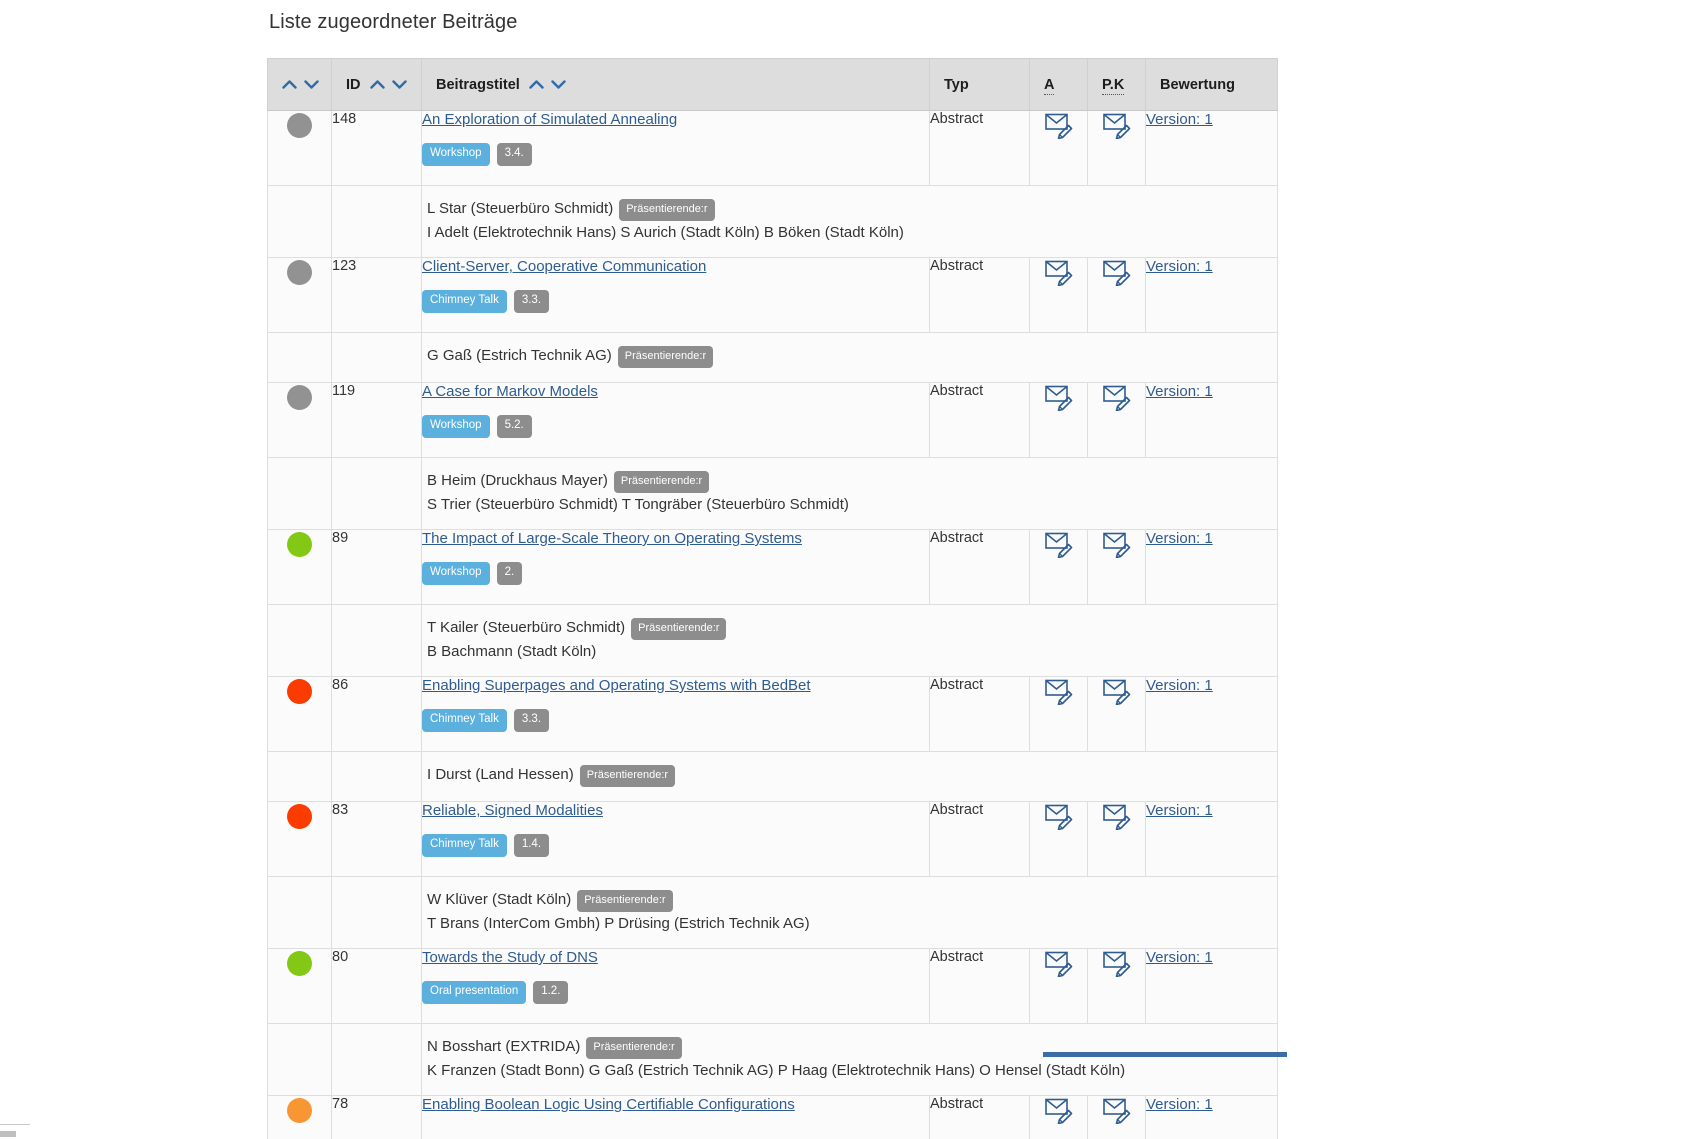 This screenshot has height=1139, width=1690. I want to click on column-header-typ: Typ, so click(979, 84).